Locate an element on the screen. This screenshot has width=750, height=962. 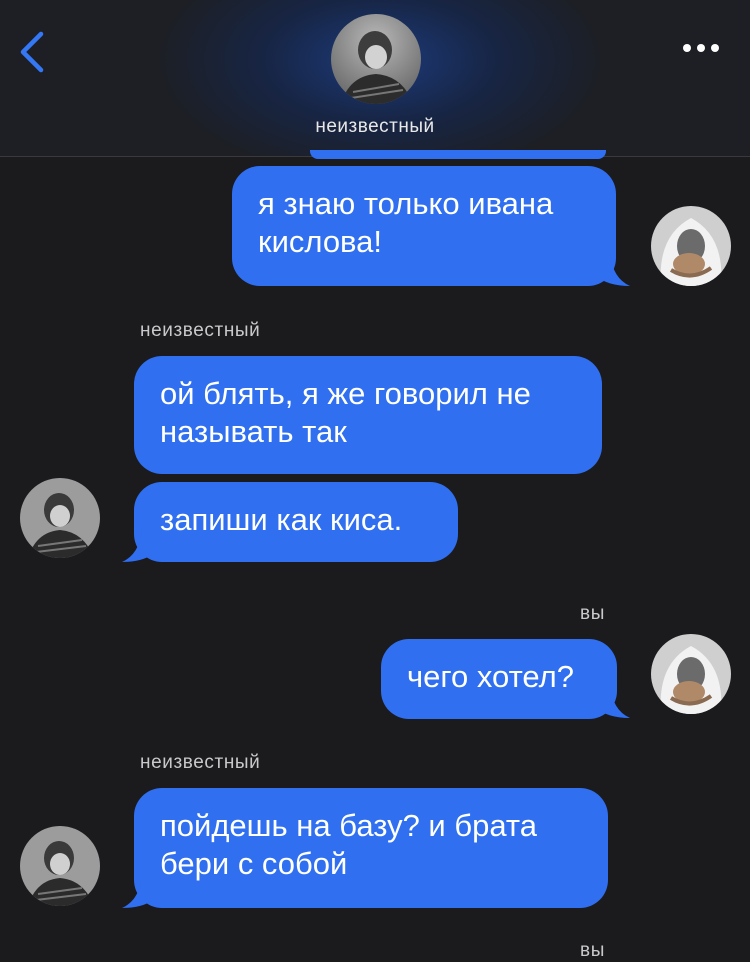
previous-message-bubble-edge is located at coordinates (458, 154).